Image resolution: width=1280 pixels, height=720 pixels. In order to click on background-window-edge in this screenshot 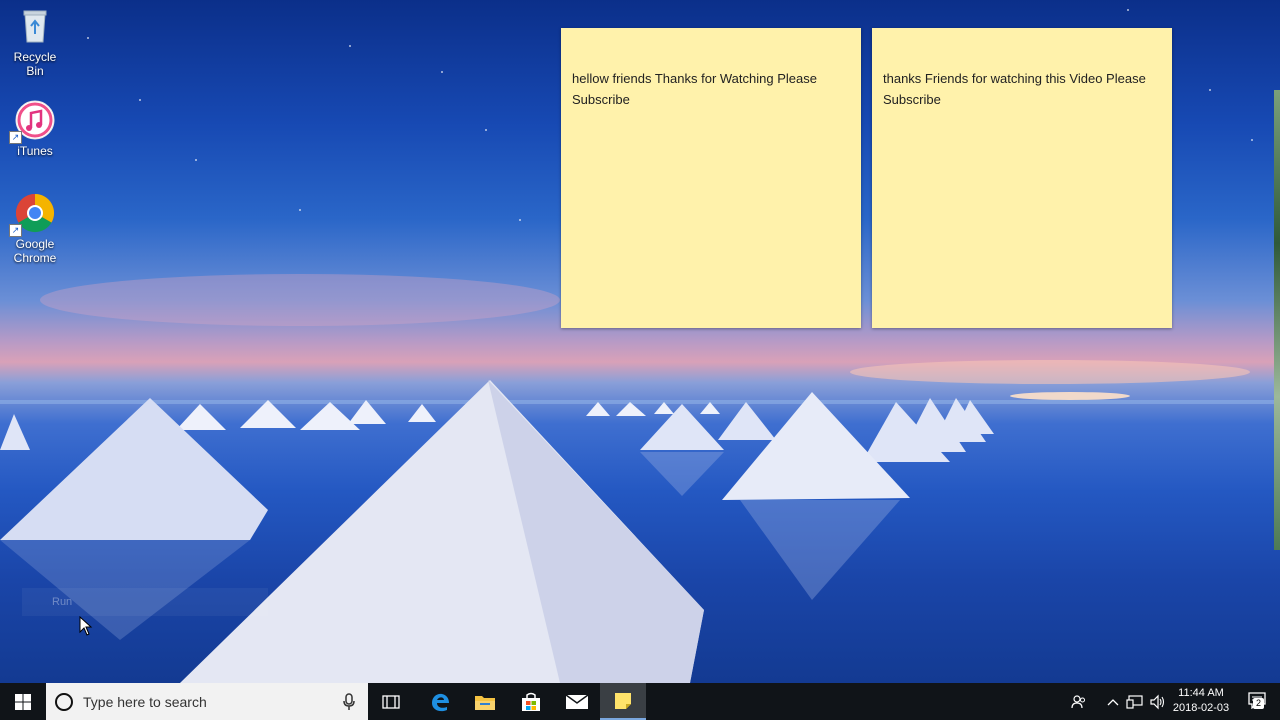, I will do `click(1277, 320)`.